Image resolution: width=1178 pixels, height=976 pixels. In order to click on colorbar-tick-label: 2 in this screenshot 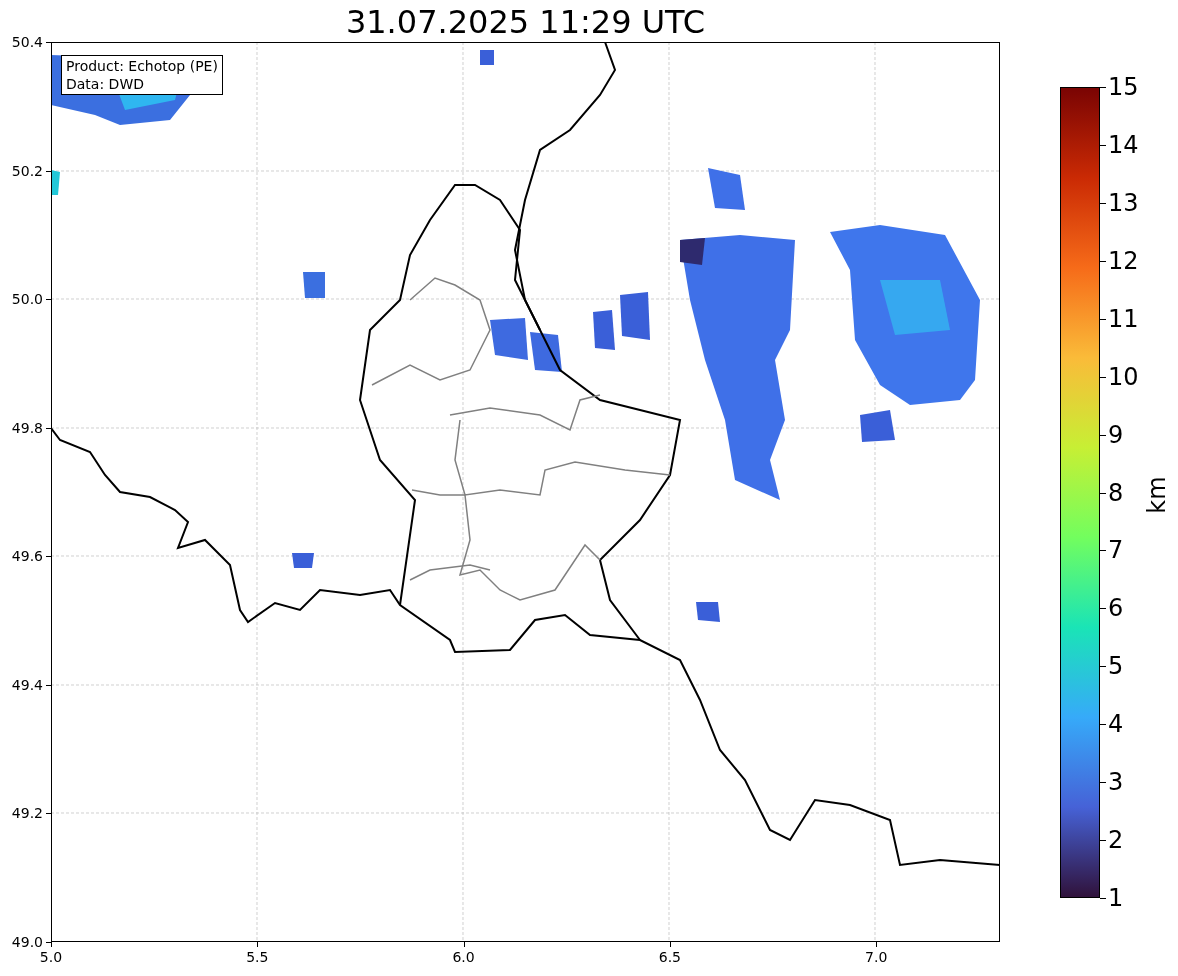, I will do `click(1116, 840)`.